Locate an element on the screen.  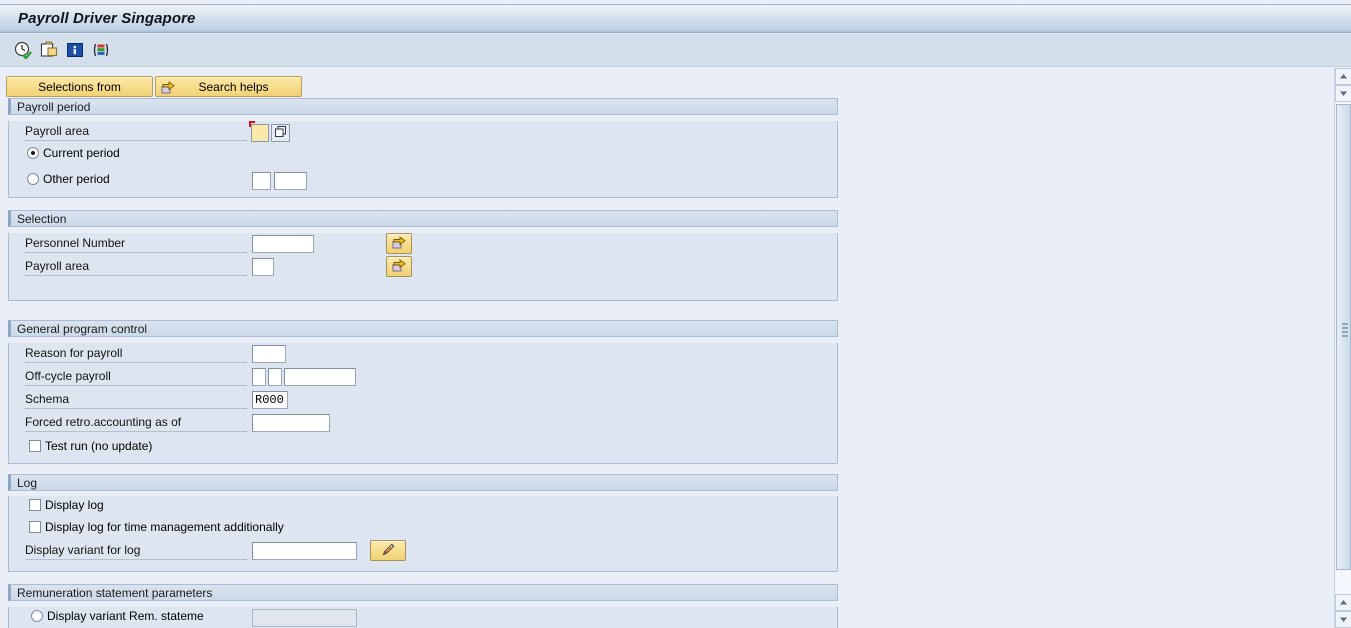
group-remuneration-body: Display variant Rem. stateme is located at coordinates (423, 617).